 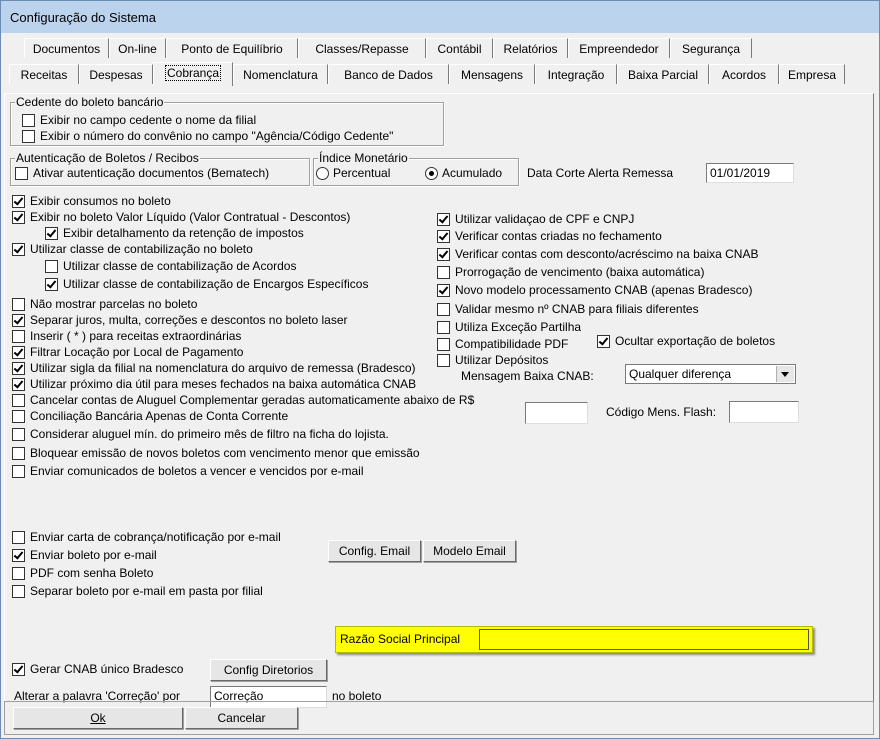 I want to click on tab-despesas: Despesas, so click(x=116, y=74).